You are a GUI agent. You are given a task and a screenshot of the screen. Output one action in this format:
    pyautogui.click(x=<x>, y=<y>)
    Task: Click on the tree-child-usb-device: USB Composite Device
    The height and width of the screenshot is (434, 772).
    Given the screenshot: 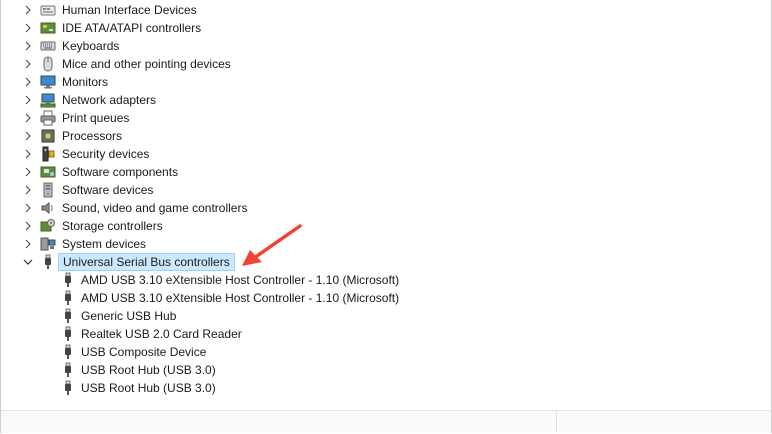 What is the action you would take?
    pyautogui.click(x=386, y=352)
    